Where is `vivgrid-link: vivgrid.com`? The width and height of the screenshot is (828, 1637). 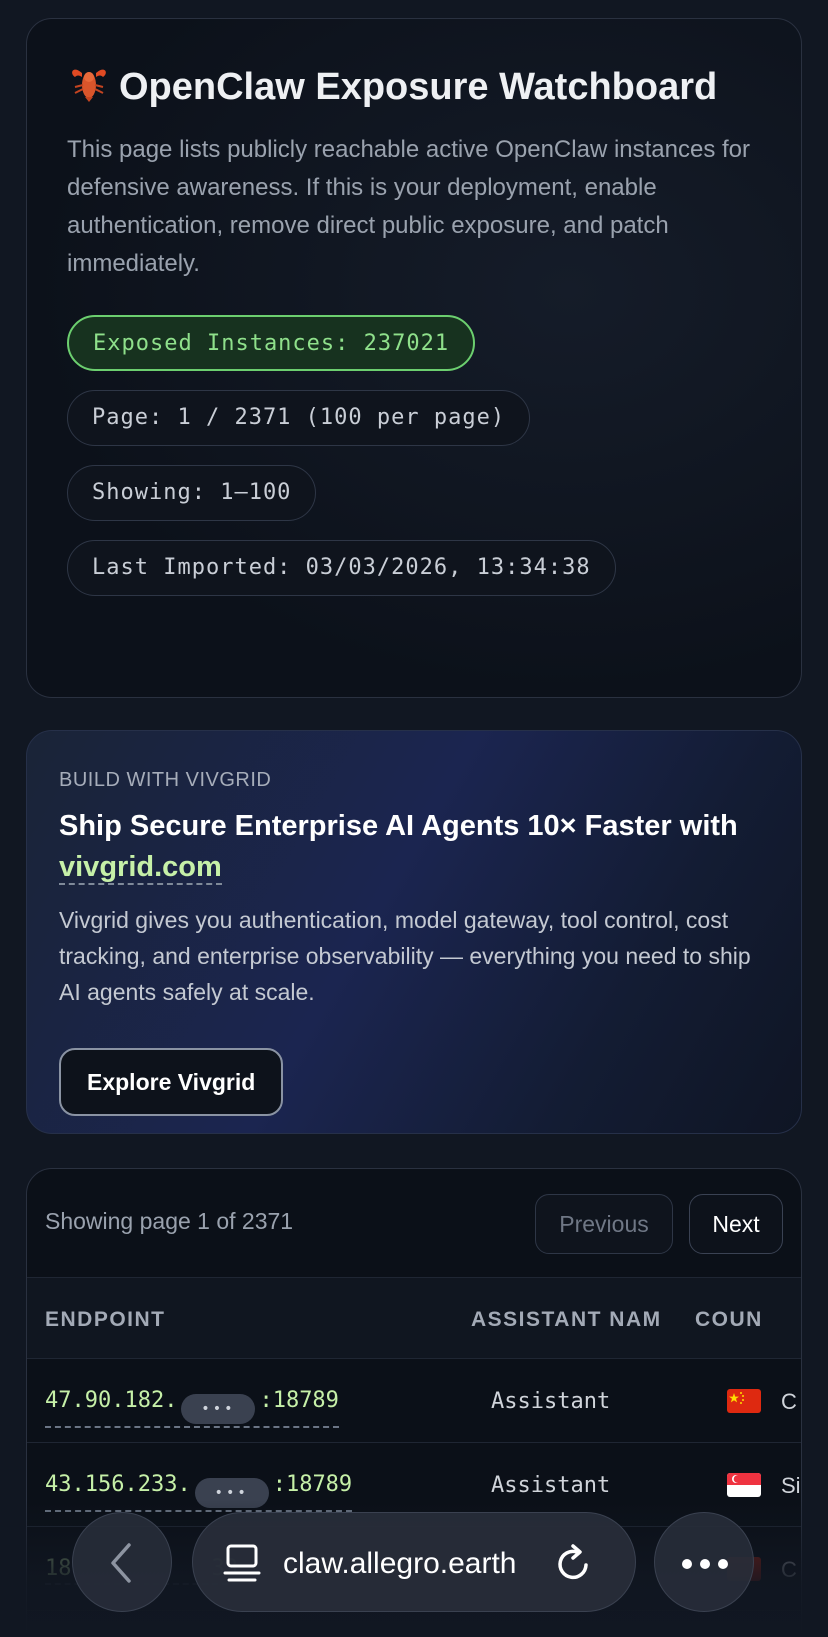 vivgrid-link: vivgrid.com is located at coordinates (140, 868).